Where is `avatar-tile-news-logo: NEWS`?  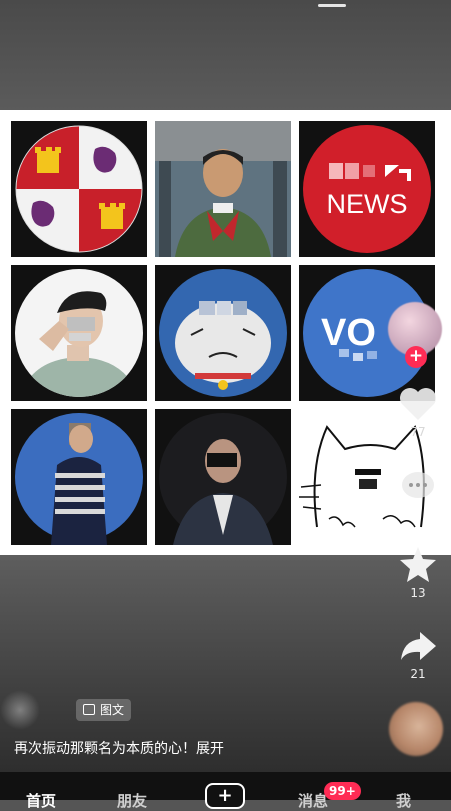 avatar-tile-news-logo: NEWS is located at coordinates (367, 189).